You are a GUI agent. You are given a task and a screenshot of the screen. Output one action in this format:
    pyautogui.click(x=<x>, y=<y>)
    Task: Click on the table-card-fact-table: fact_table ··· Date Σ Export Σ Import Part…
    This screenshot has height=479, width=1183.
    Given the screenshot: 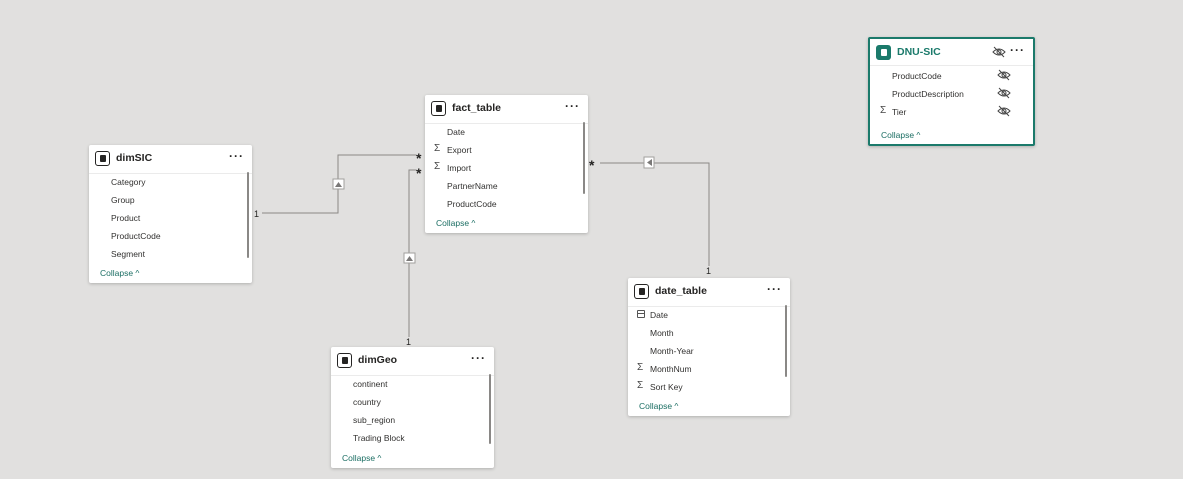 What is the action you would take?
    pyautogui.click(x=506, y=164)
    